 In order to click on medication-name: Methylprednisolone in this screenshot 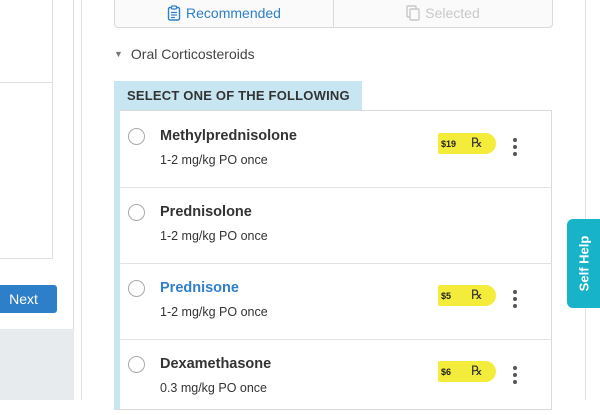, I will do `click(228, 136)`.